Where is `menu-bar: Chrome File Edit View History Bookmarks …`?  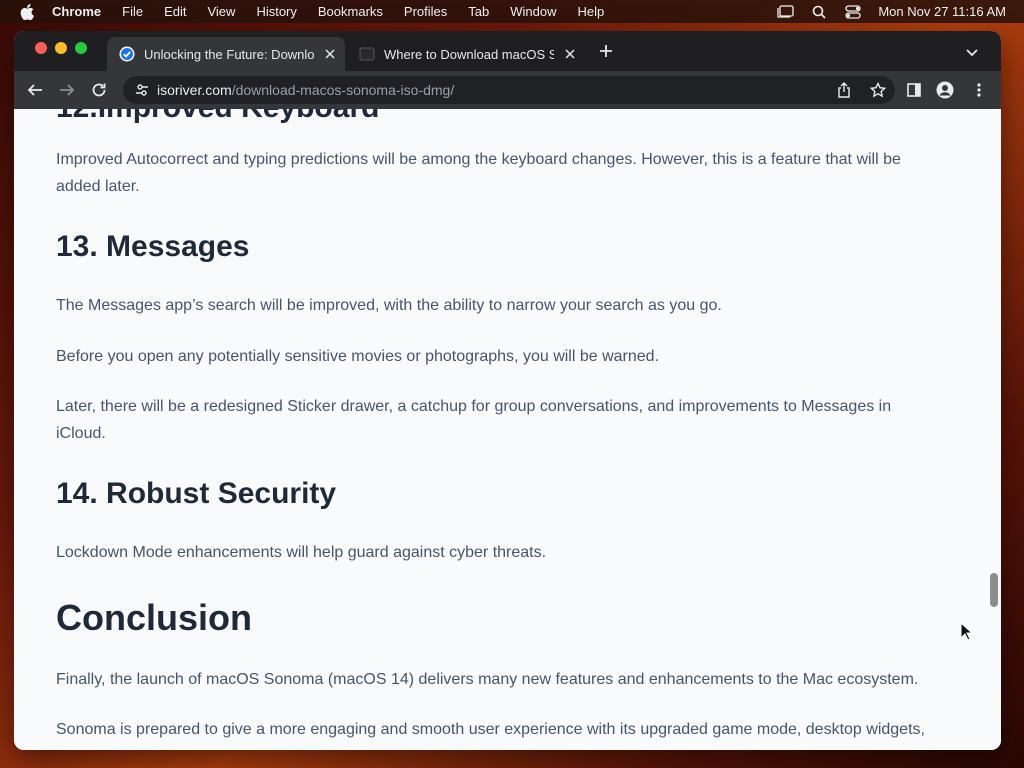 menu-bar: Chrome File Edit View History Bookmarks … is located at coordinates (512, 11).